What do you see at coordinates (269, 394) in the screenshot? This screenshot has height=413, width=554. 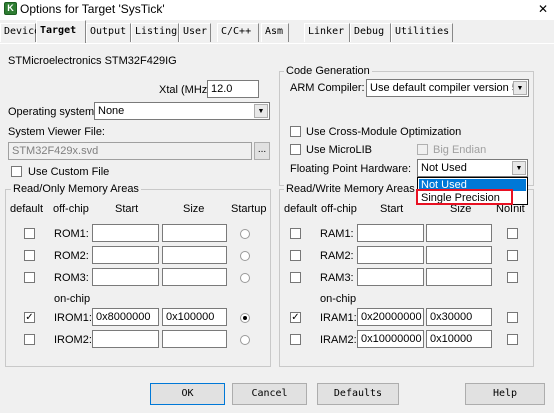 I see `cancel-button: Cancel` at bounding box center [269, 394].